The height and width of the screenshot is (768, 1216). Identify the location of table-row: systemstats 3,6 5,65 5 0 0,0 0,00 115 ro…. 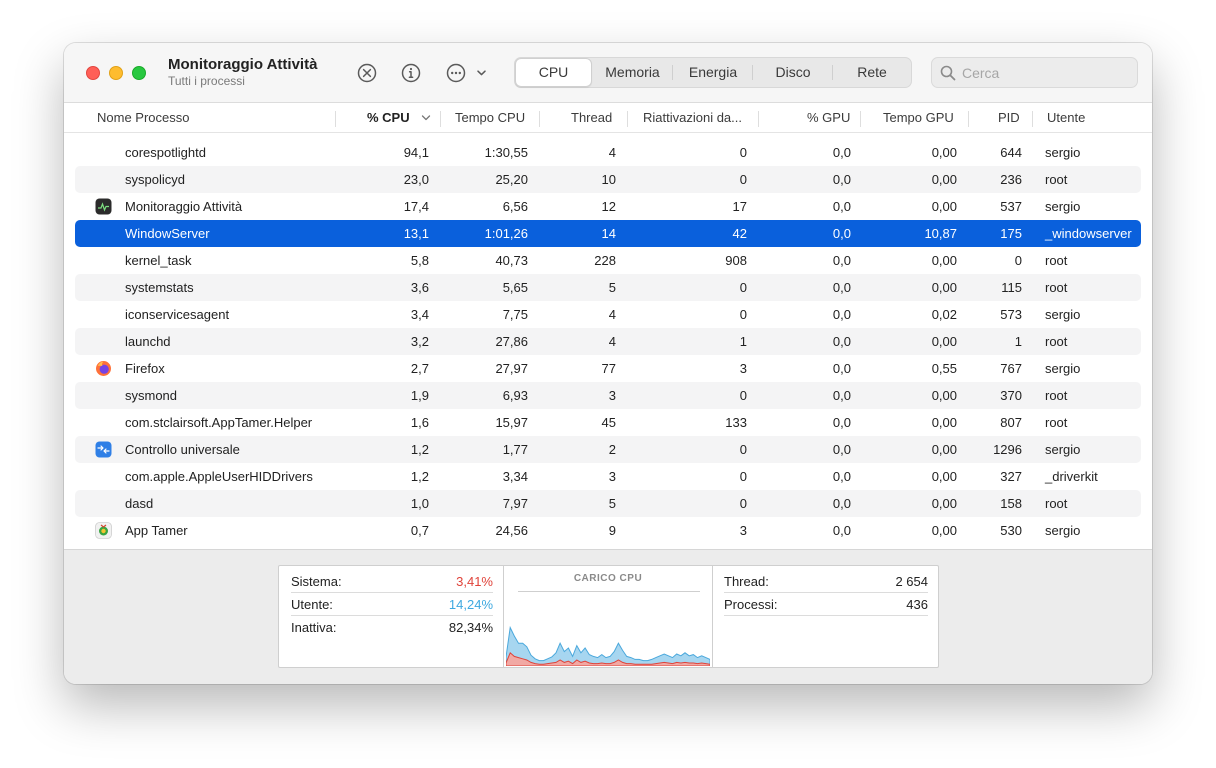
(608, 287).